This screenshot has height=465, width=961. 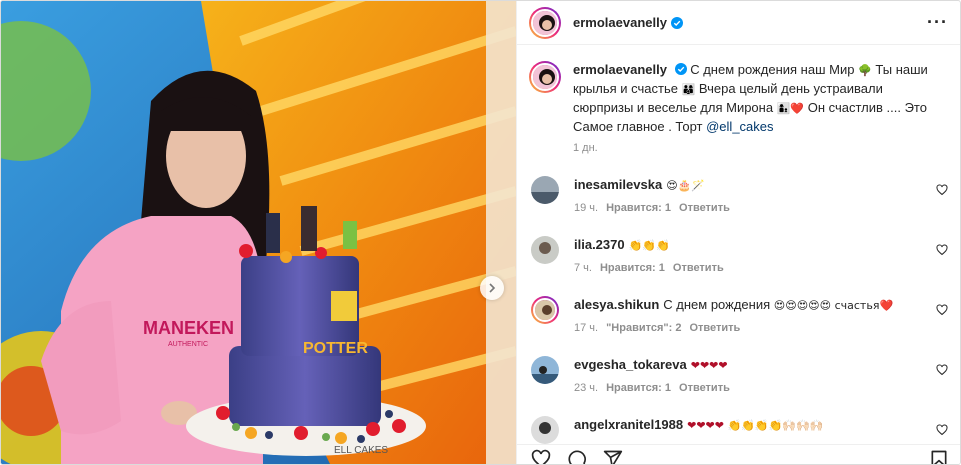 I want to click on chevron-right-icon, so click(x=492, y=288).